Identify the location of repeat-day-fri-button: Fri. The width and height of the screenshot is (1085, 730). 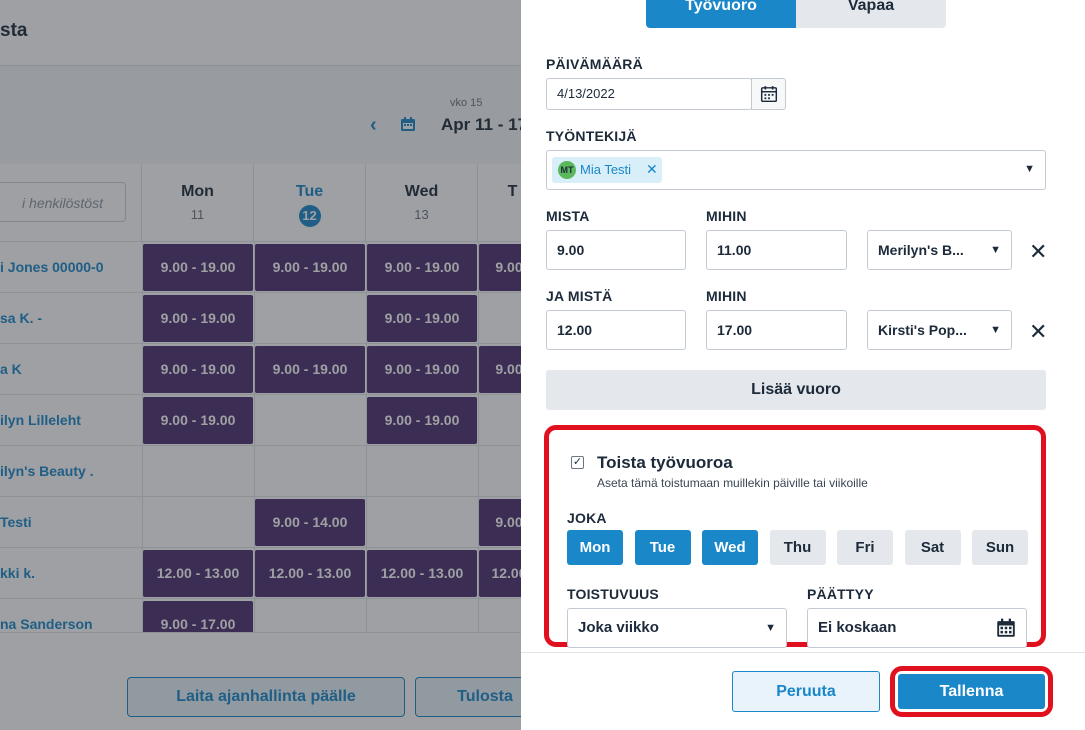
(865, 547).